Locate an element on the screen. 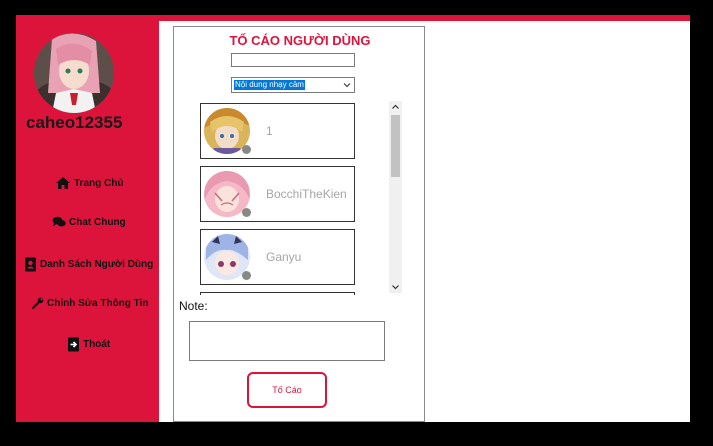  scroll-thumb is located at coordinates (395, 146).